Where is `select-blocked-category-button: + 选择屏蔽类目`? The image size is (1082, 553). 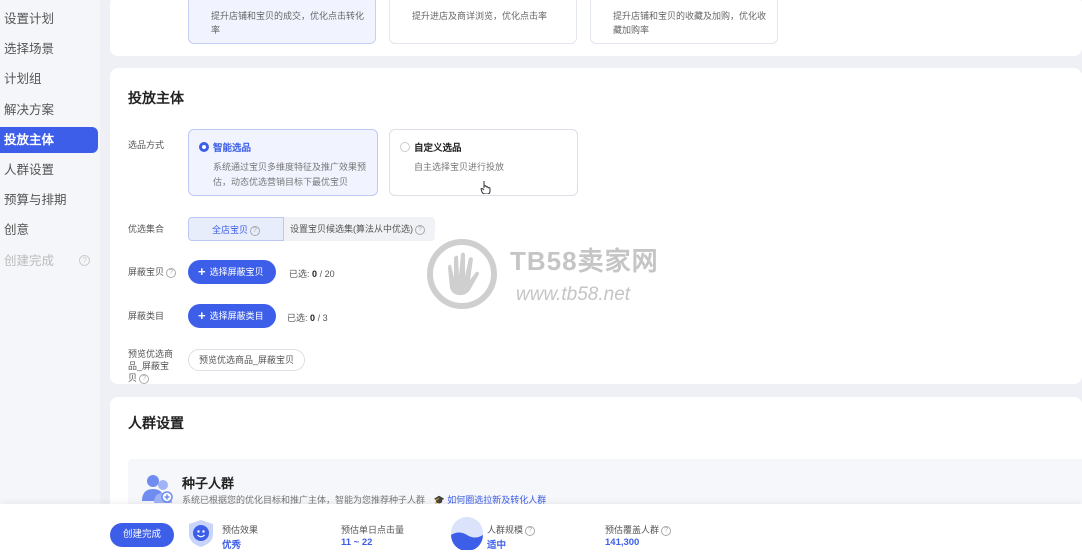
select-blocked-category-button: + 选择屏蔽类目 is located at coordinates (232, 316).